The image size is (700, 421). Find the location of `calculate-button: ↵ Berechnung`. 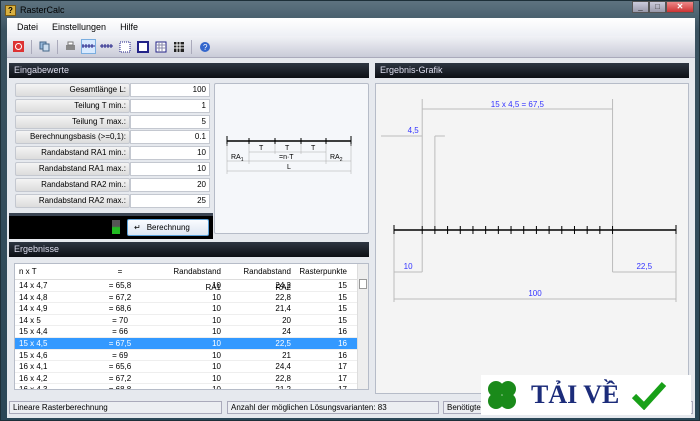

calculate-button: ↵ Berechnung is located at coordinates (168, 227).